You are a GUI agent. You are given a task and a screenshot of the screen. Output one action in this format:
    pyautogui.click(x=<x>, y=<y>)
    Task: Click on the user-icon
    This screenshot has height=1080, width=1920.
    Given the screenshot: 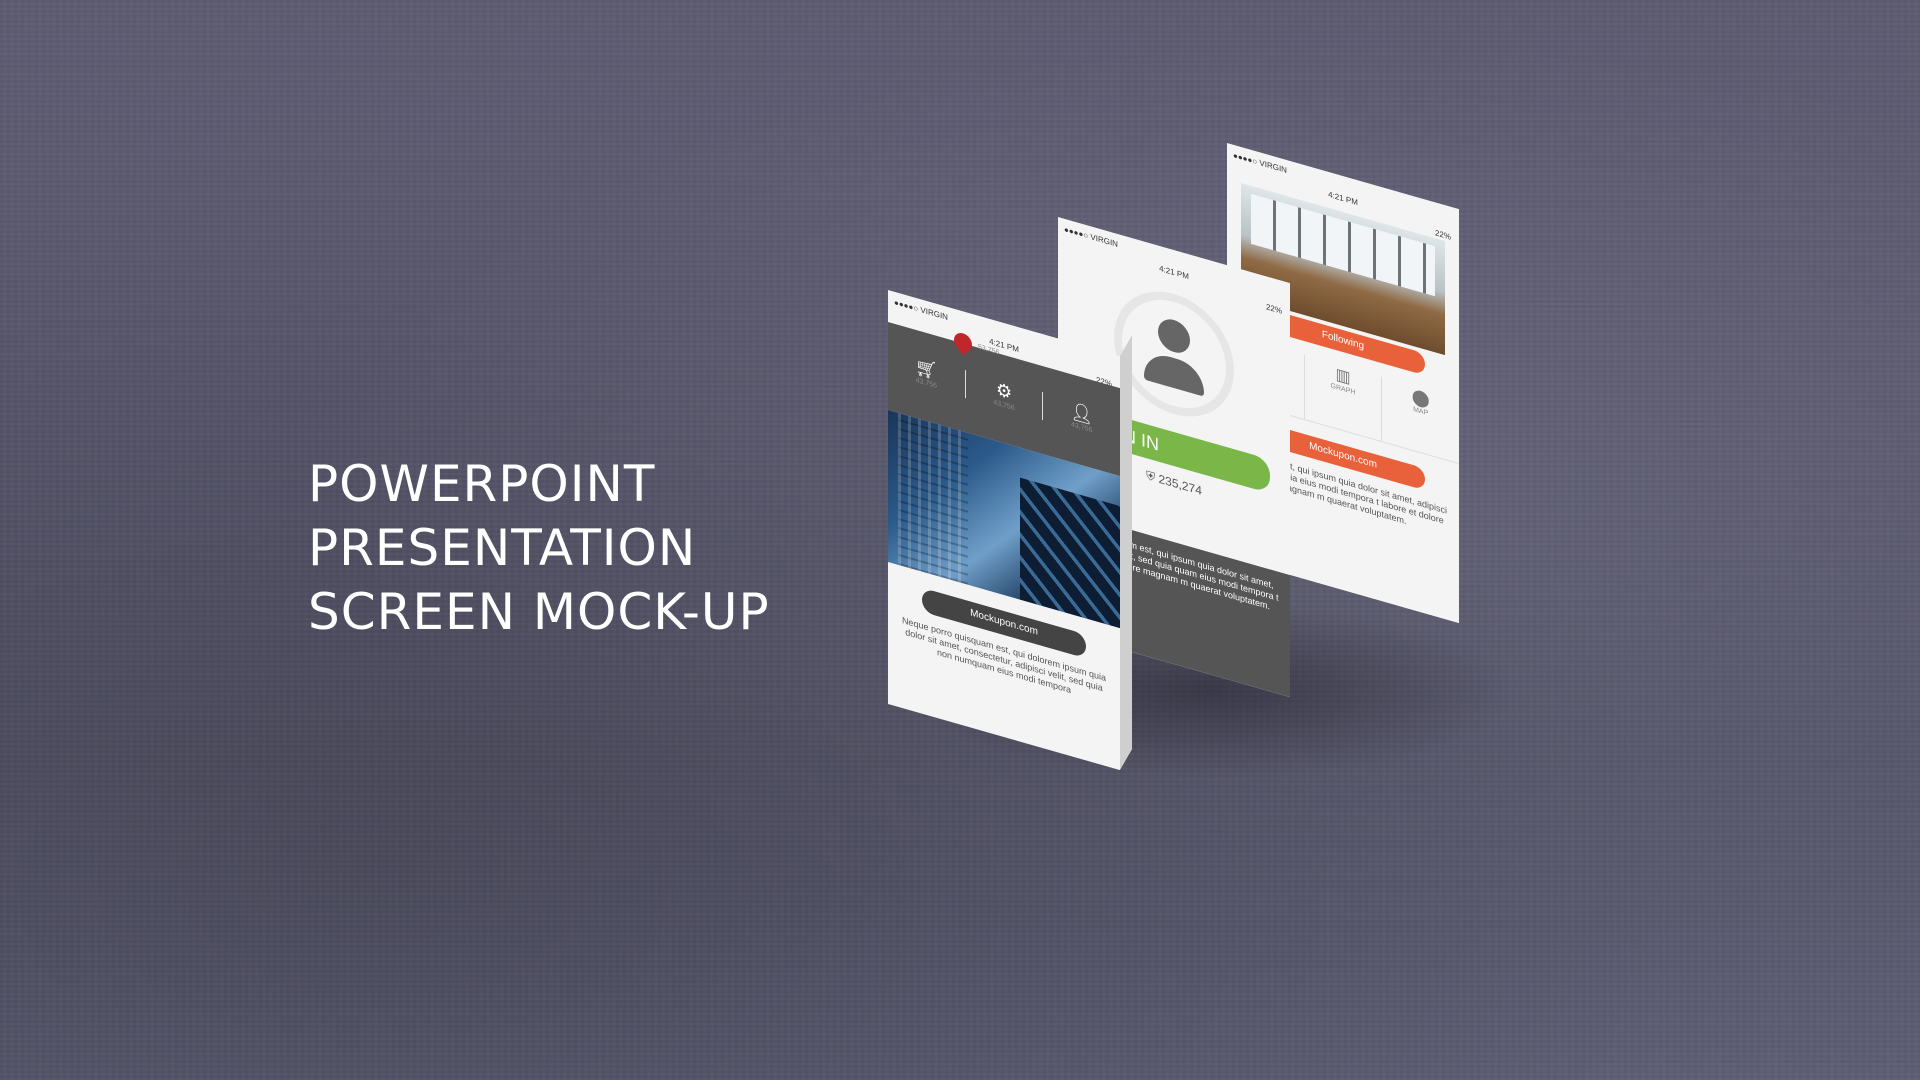 What is the action you would take?
    pyautogui.click(x=1174, y=336)
    